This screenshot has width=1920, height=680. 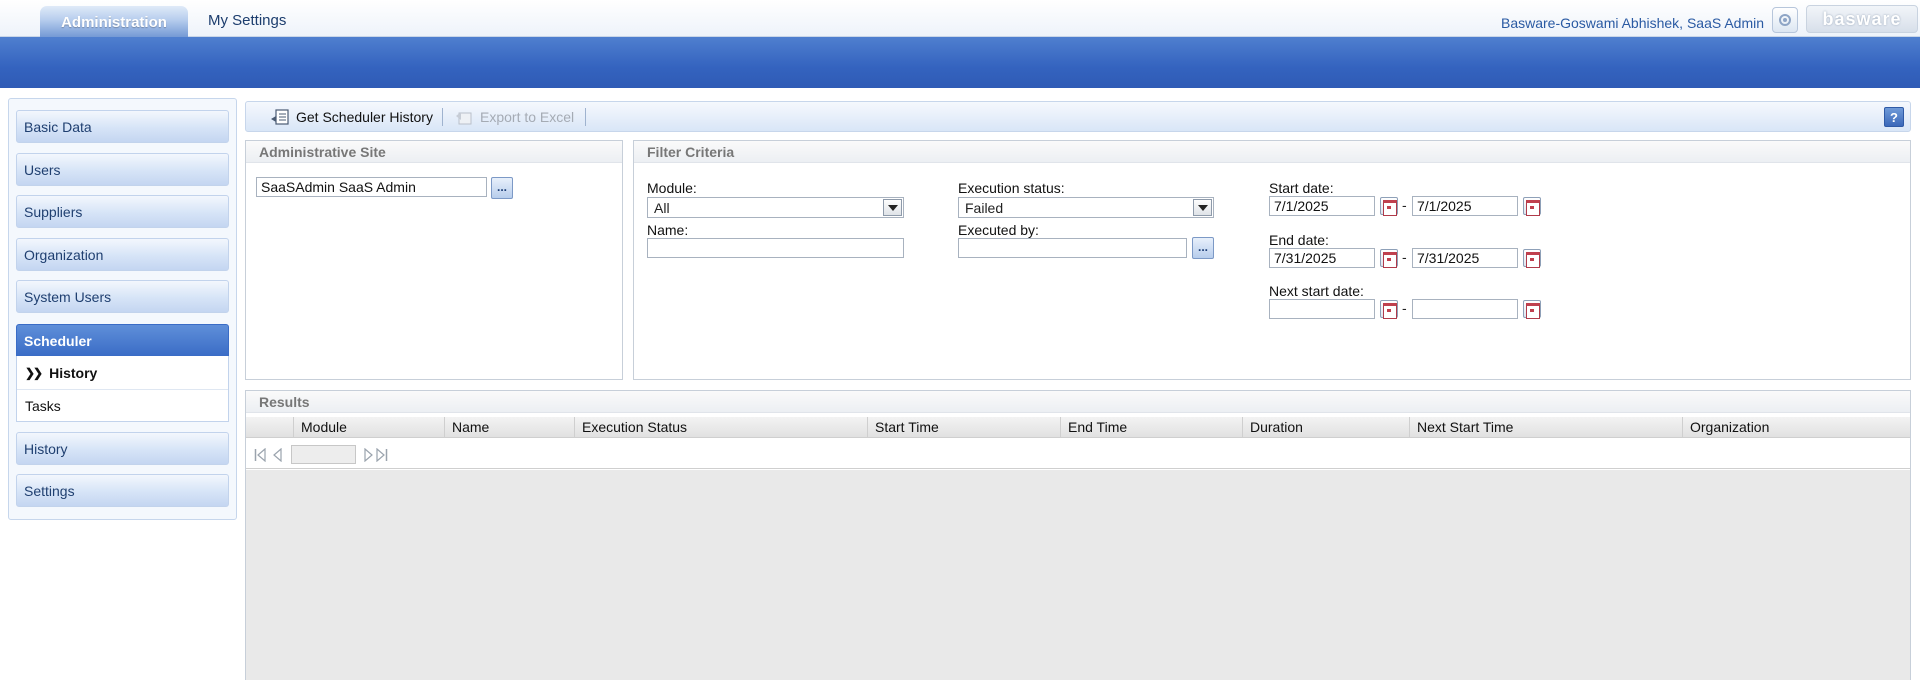 I want to click on module-select: All, so click(x=775, y=207).